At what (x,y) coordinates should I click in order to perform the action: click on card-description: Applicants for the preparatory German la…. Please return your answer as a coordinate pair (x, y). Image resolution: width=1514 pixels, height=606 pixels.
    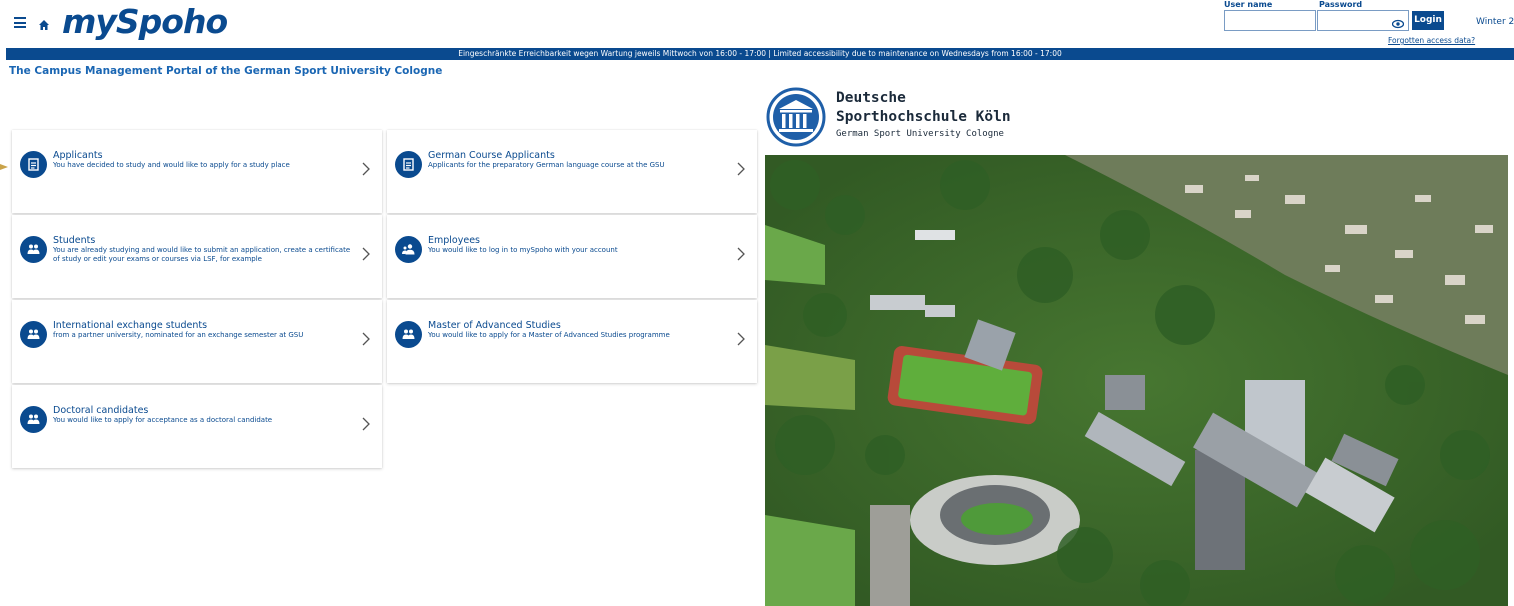
    Looking at the image, I should click on (546, 165).